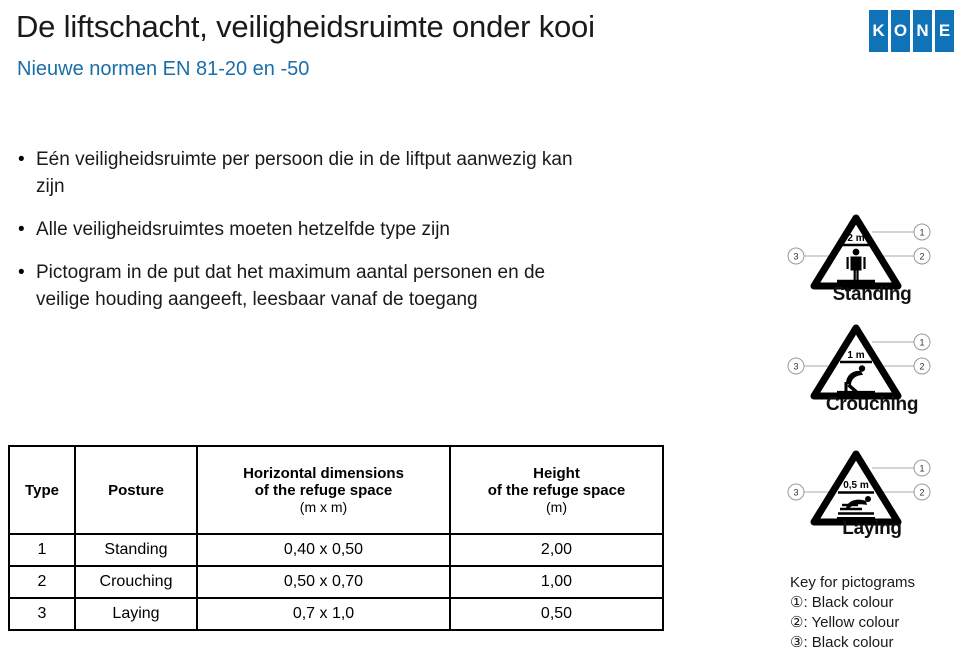  What do you see at coordinates (921, 367) in the screenshot?
I see `callout-2-crouching: 2` at bounding box center [921, 367].